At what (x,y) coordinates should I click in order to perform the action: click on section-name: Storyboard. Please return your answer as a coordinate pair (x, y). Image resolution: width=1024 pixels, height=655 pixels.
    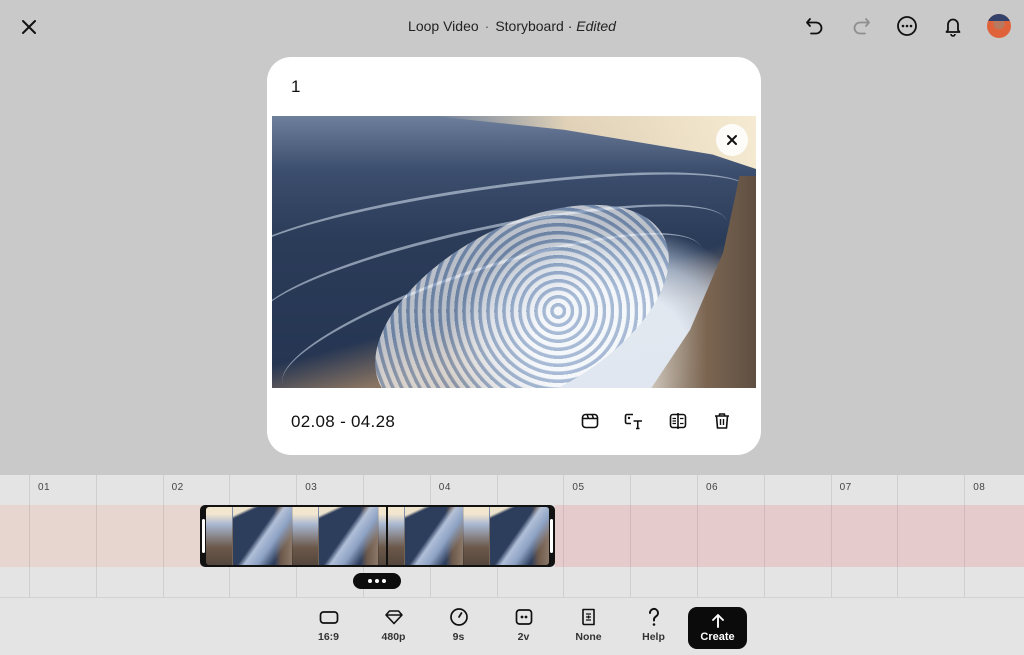
    Looking at the image, I should click on (529, 26).